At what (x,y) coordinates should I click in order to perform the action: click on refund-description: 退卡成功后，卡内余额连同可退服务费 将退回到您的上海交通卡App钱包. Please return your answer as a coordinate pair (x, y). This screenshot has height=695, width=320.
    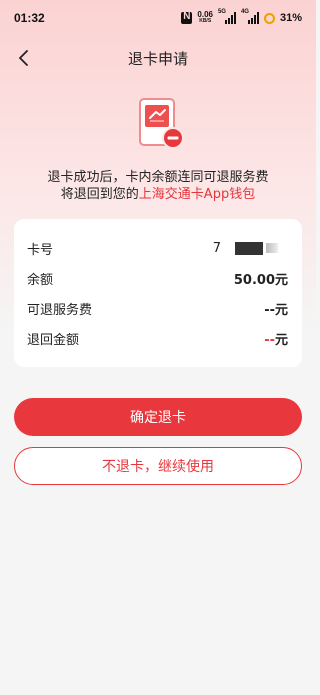
    Looking at the image, I should click on (158, 186).